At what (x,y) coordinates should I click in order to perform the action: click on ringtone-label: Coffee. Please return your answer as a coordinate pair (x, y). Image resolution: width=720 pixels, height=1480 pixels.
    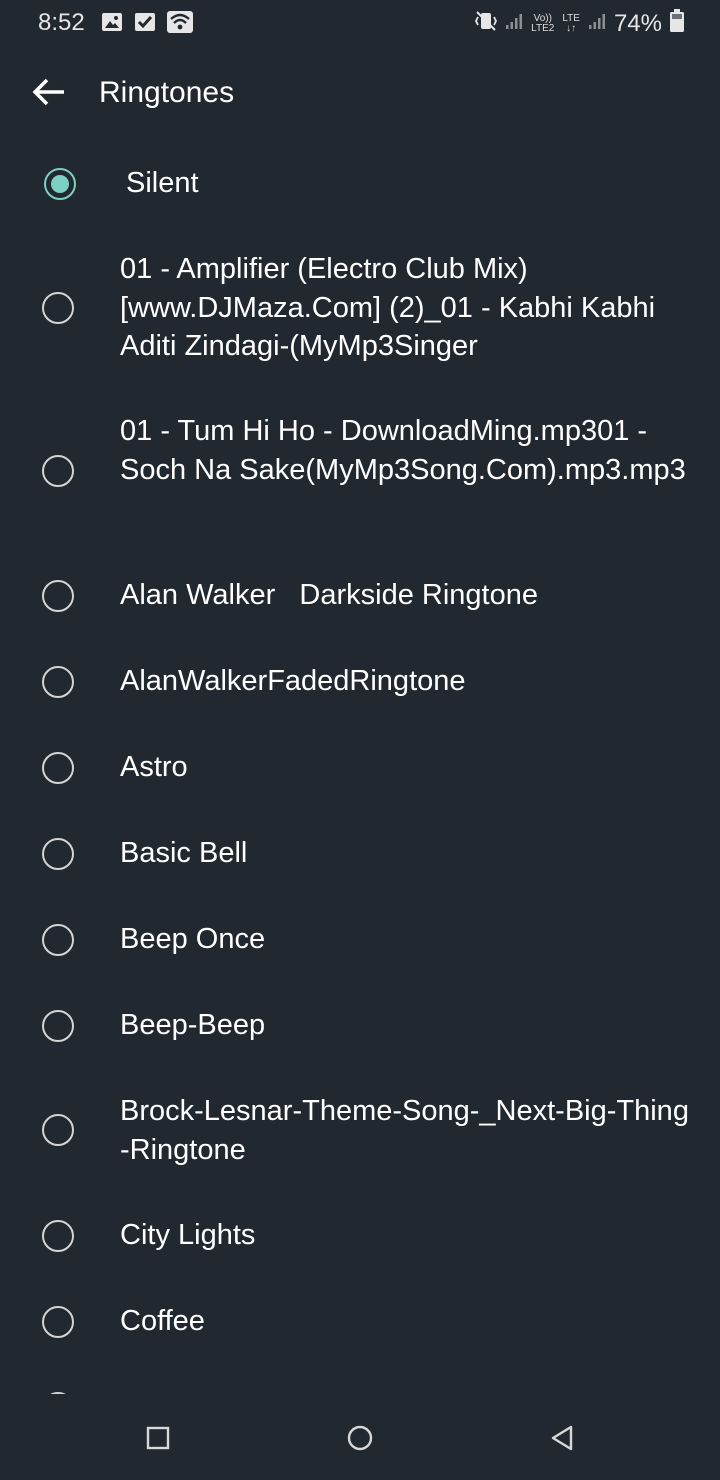
    Looking at the image, I should click on (162, 1321).